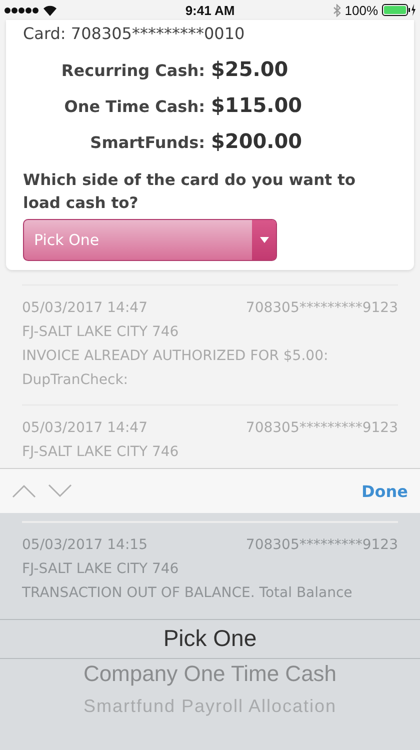 This screenshot has height=750, width=420. What do you see at coordinates (210, 674) in the screenshot?
I see `picker-option: Company One Time Cash` at bounding box center [210, 674].